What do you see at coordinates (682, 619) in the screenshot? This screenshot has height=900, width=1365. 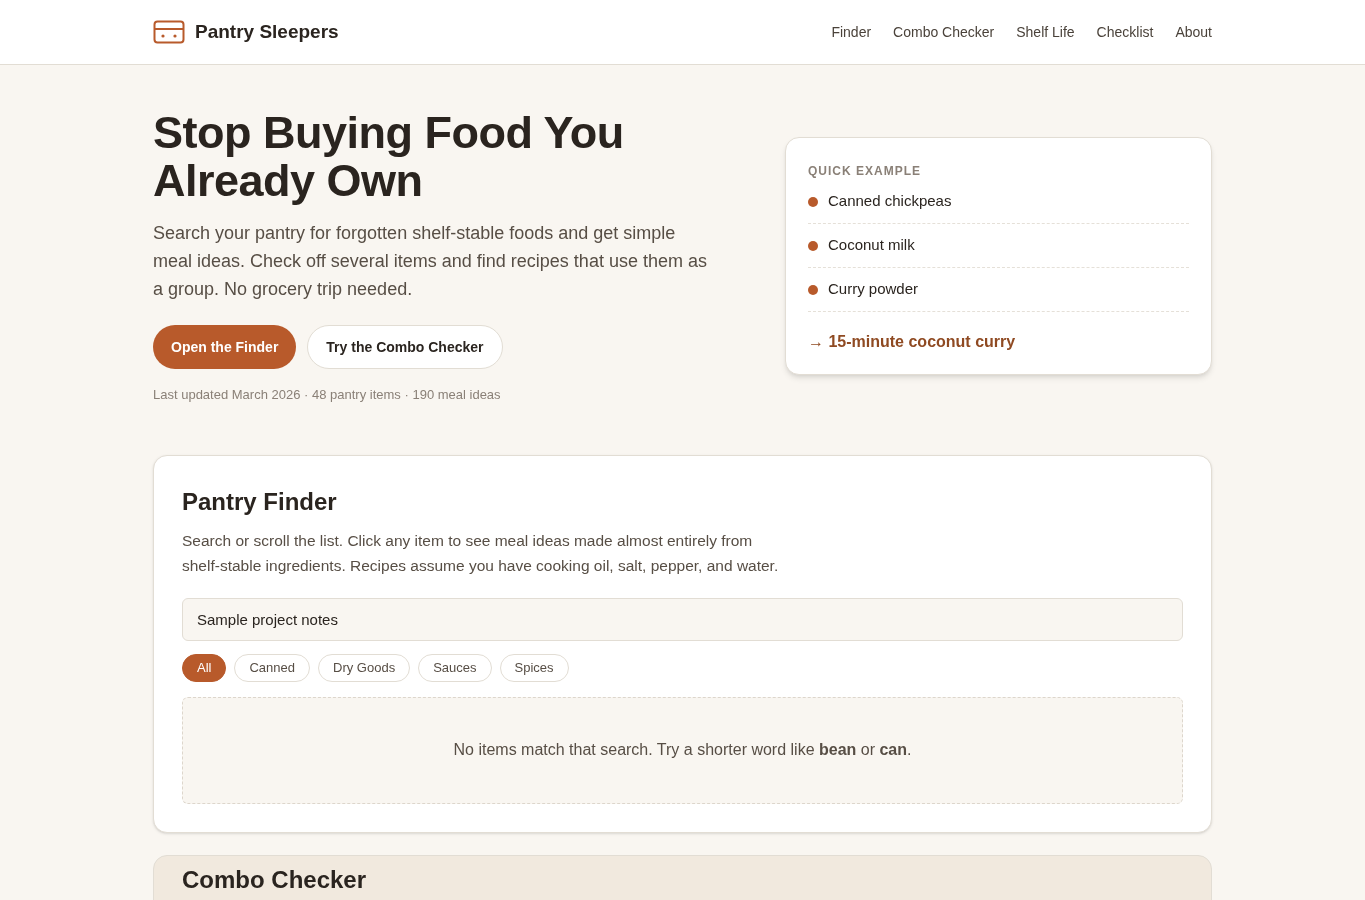 I see `search-field: Sample project notes` at bounding box center [682, 619].